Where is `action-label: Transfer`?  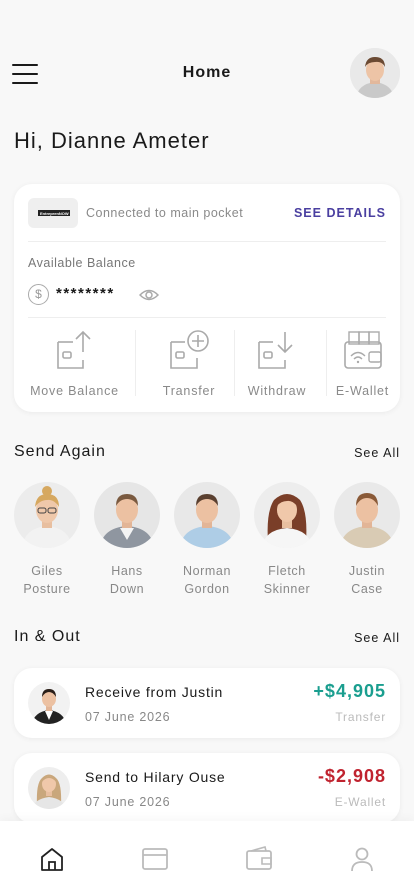
action-label: Transfer is located at coordinates (189, 391).